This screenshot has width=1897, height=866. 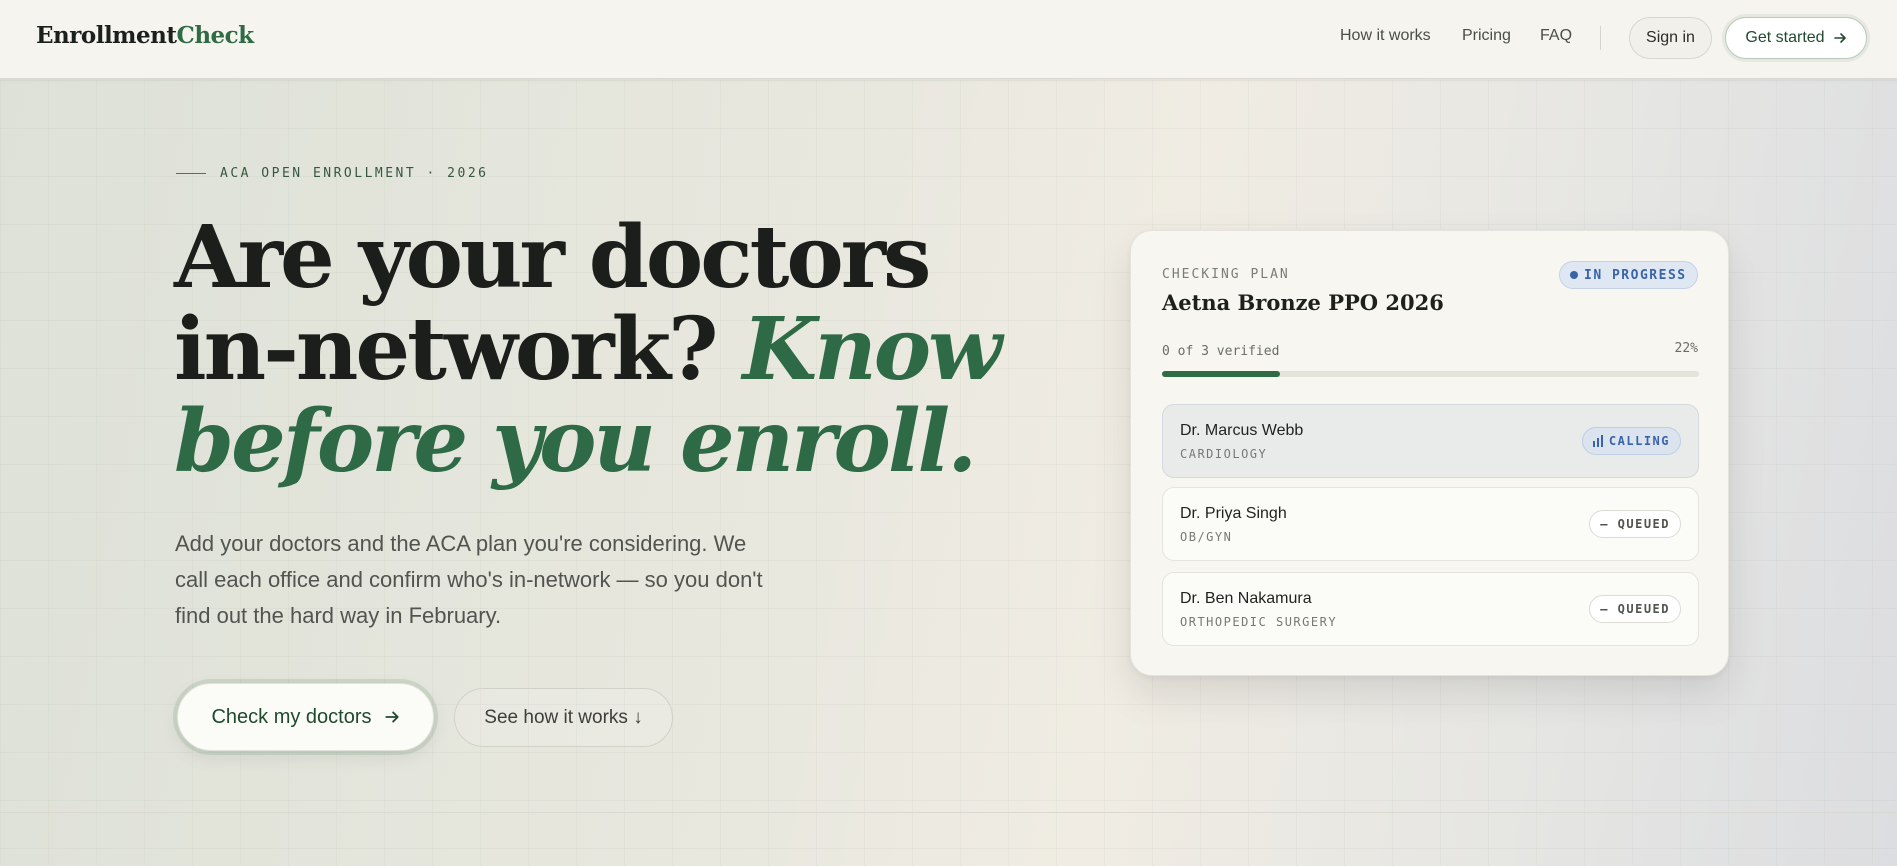 I want to click on hero-eyebrow: ACA OPEN ENROLLMENT · 2026, so click(x=332, y=173).